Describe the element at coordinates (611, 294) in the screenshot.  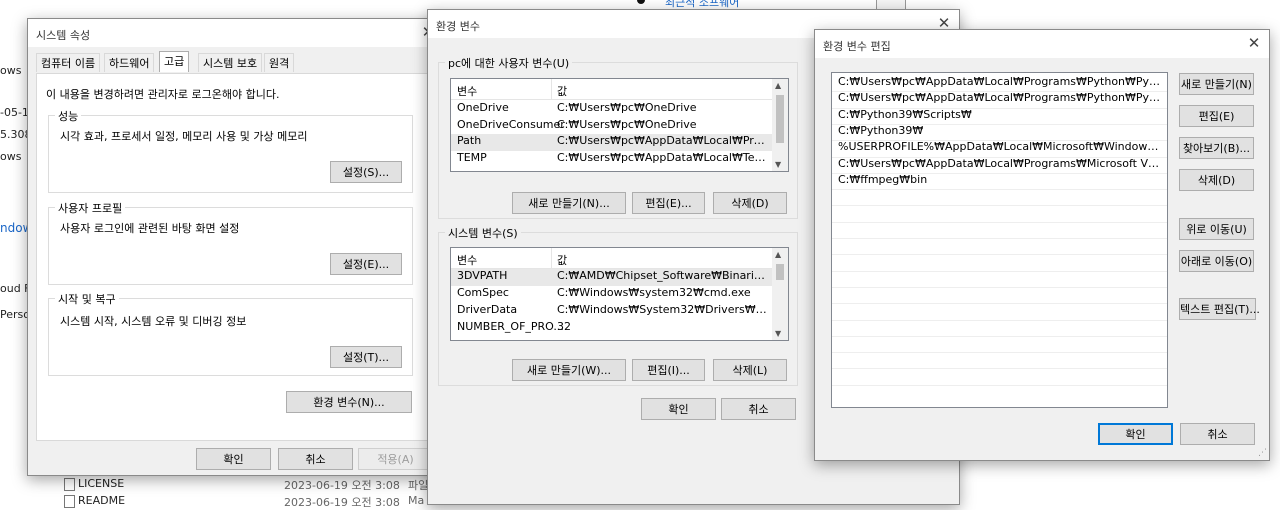
I see `table-row: ComSpec C:₩Windows₩system32₩cmd.exe` at that location.